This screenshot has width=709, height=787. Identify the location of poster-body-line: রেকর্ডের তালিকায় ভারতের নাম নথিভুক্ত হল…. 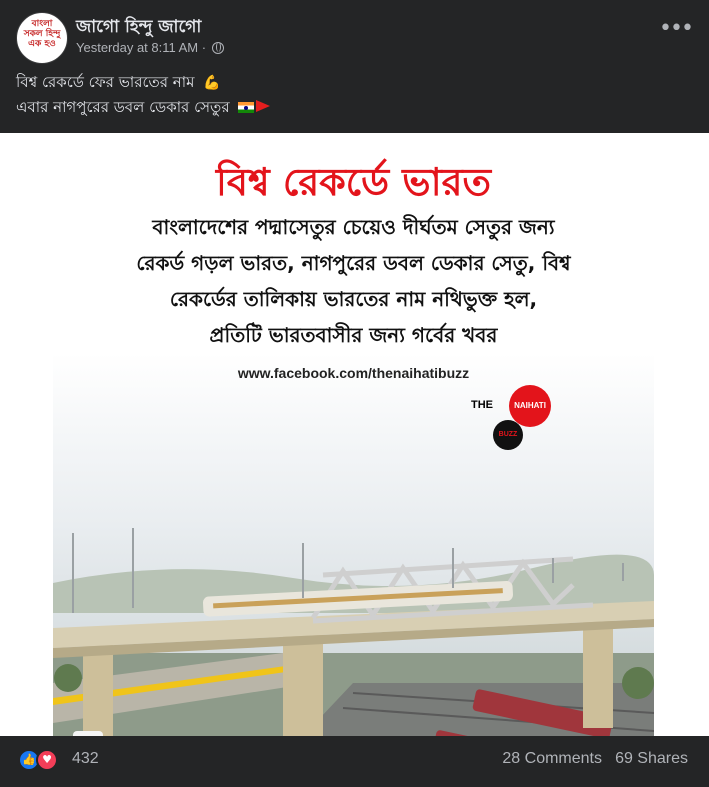
(353, 299).